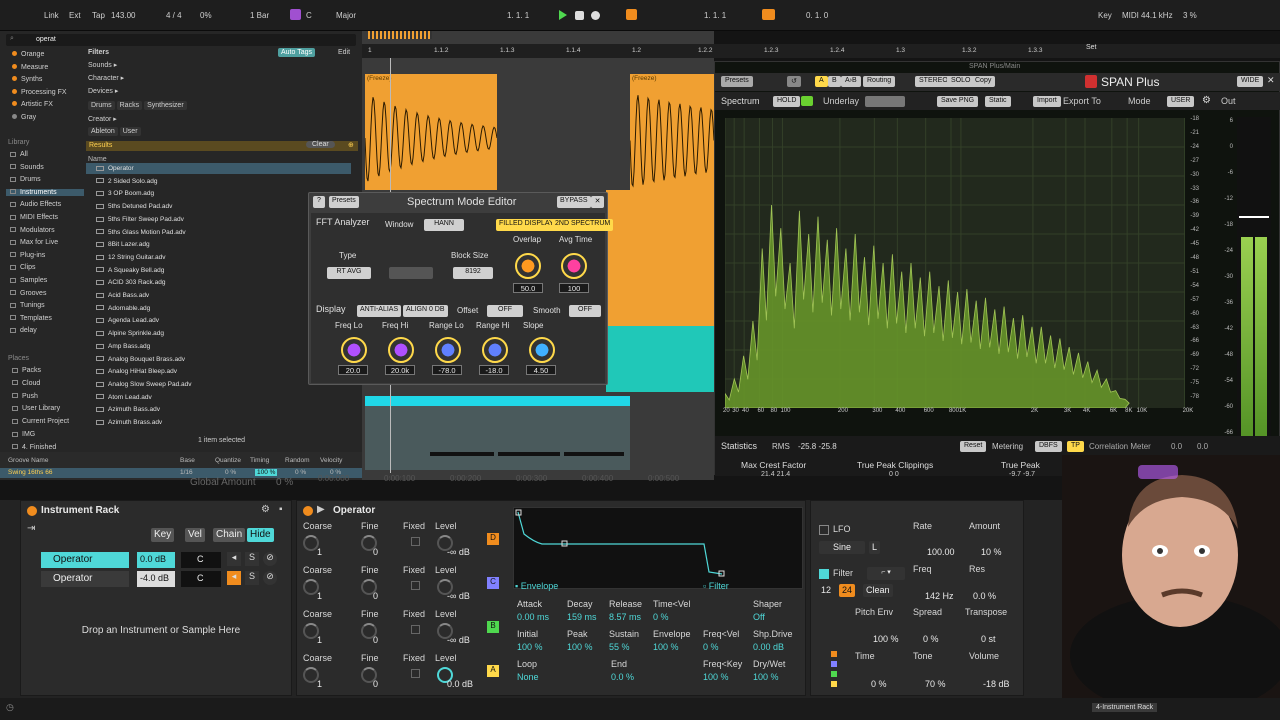  I want to click on vel-zone-button: Vel, so click(195, 535).